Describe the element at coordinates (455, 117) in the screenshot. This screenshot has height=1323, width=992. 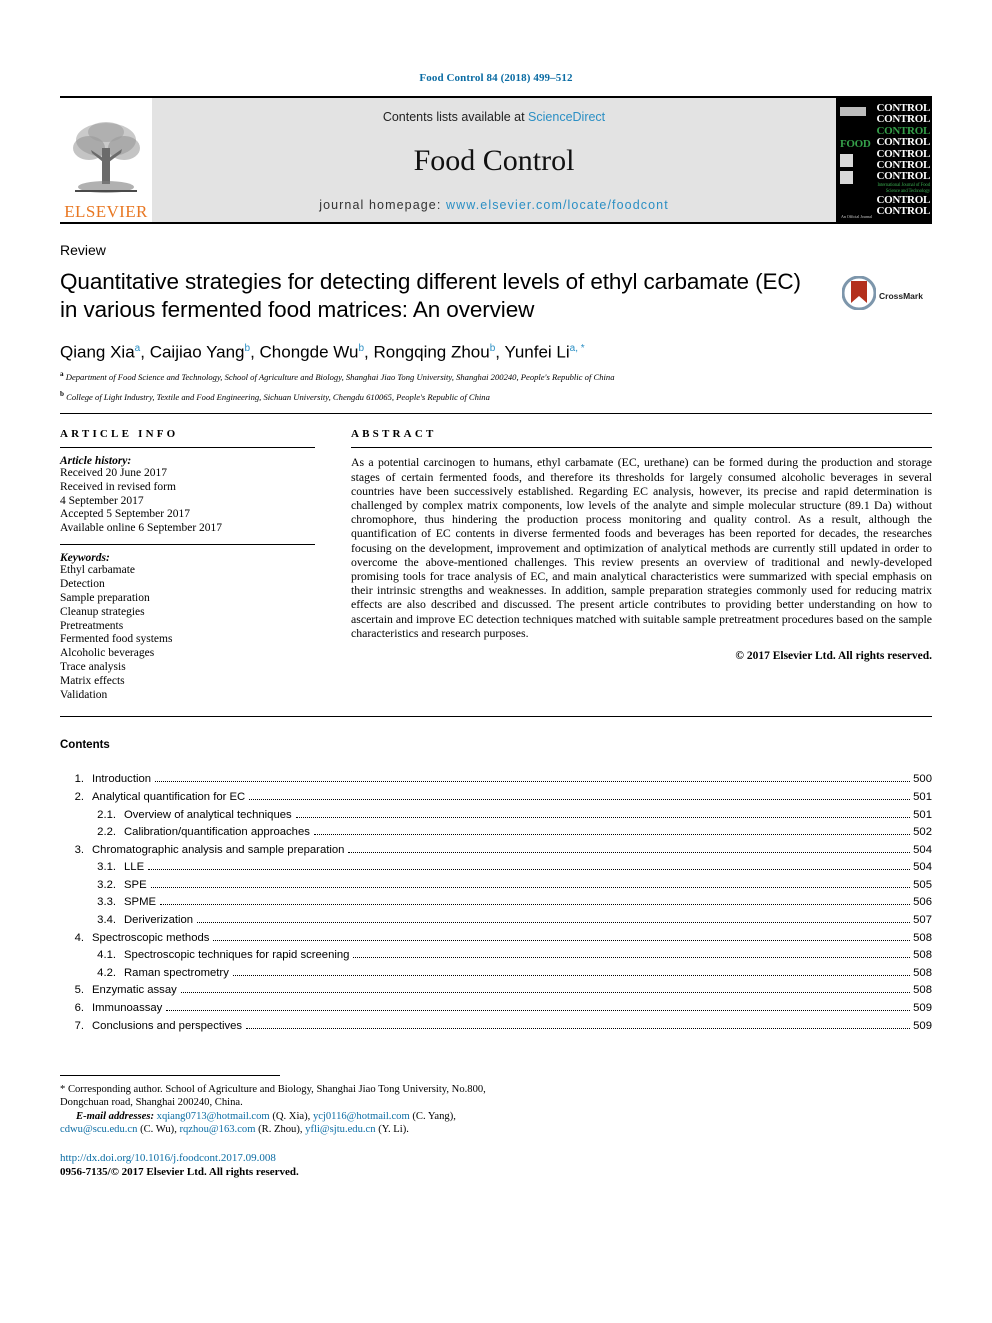
I see `contents-available-prefix: Contents lists available at` at that location.